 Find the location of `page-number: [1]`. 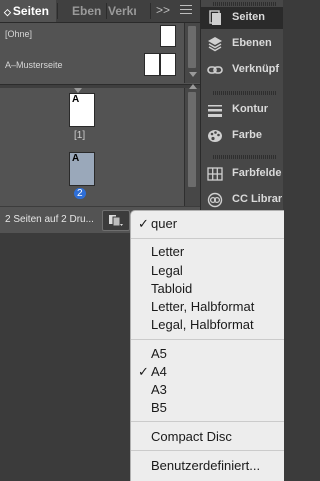

page-number: [1] is located at coordinates (80, 135).